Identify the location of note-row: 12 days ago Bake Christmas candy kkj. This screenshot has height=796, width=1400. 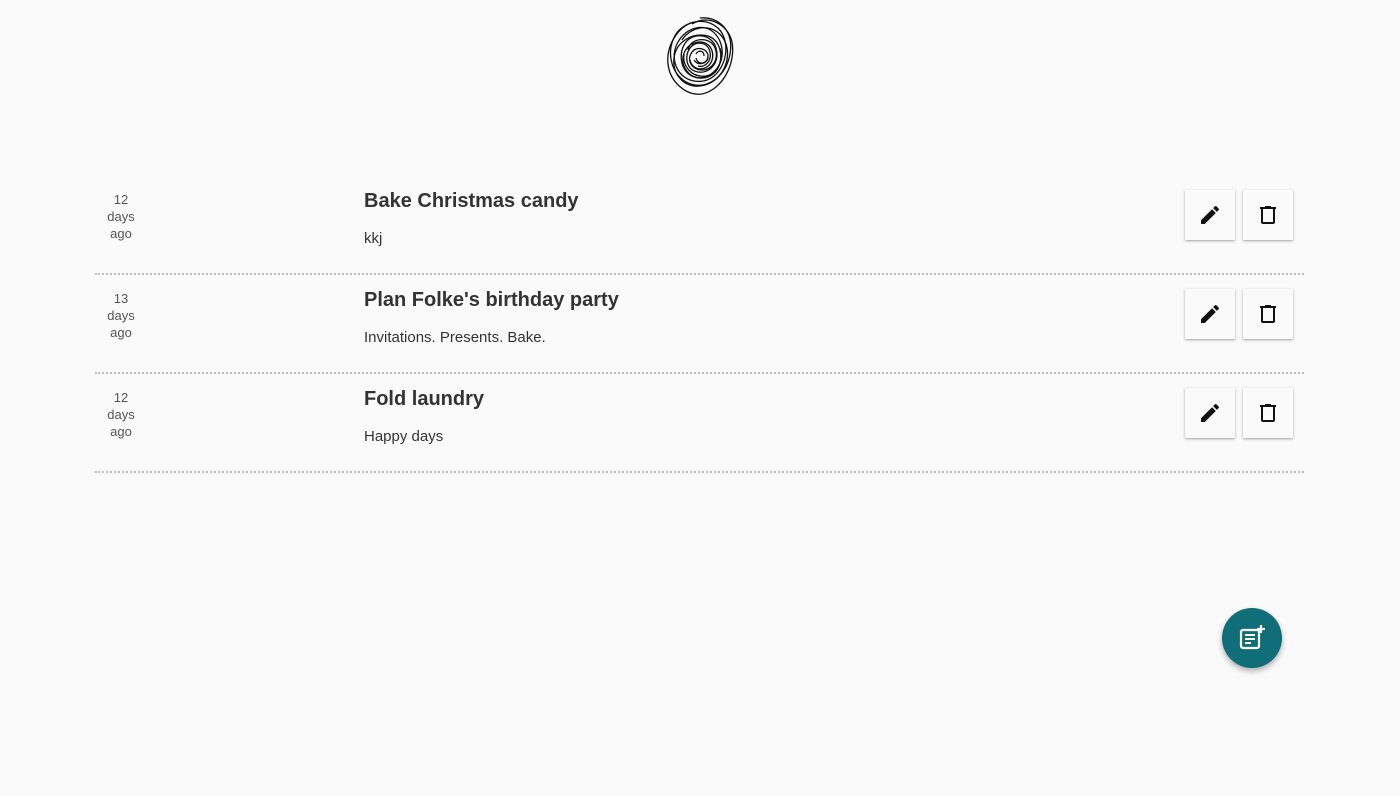
(699, 225).